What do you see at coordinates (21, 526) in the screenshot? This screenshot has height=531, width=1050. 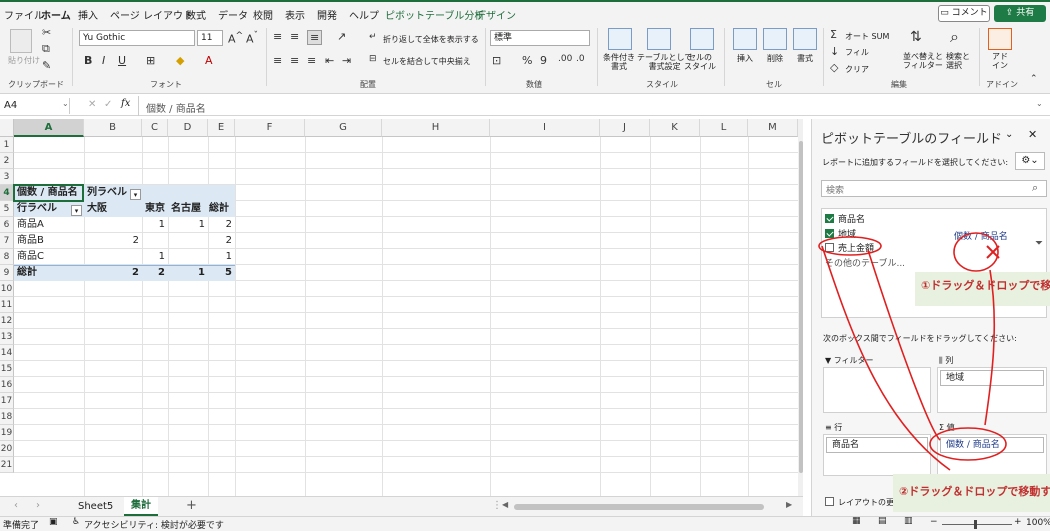 I see `status-ready: 準備完了` at bounding box center [21, 526].